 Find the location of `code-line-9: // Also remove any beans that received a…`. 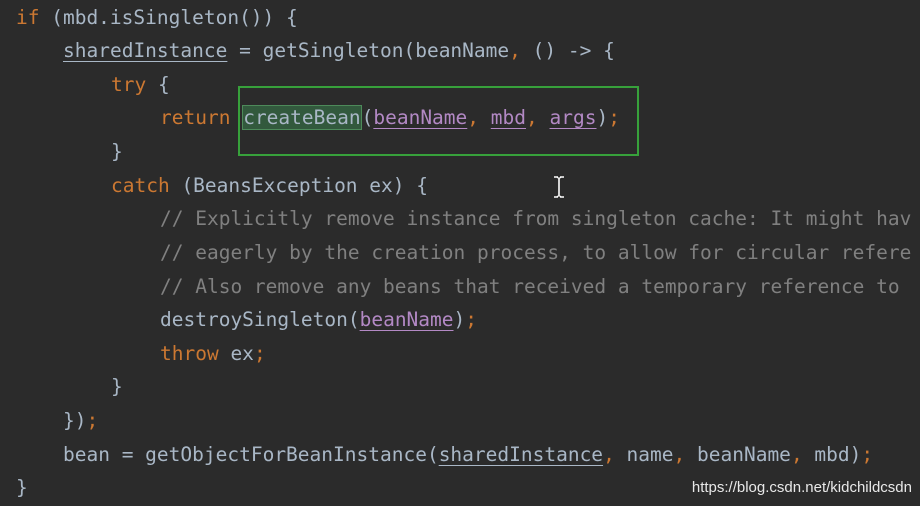

code-line-9: // Also remove any beans that received a… is located at coordinates (530, 286).